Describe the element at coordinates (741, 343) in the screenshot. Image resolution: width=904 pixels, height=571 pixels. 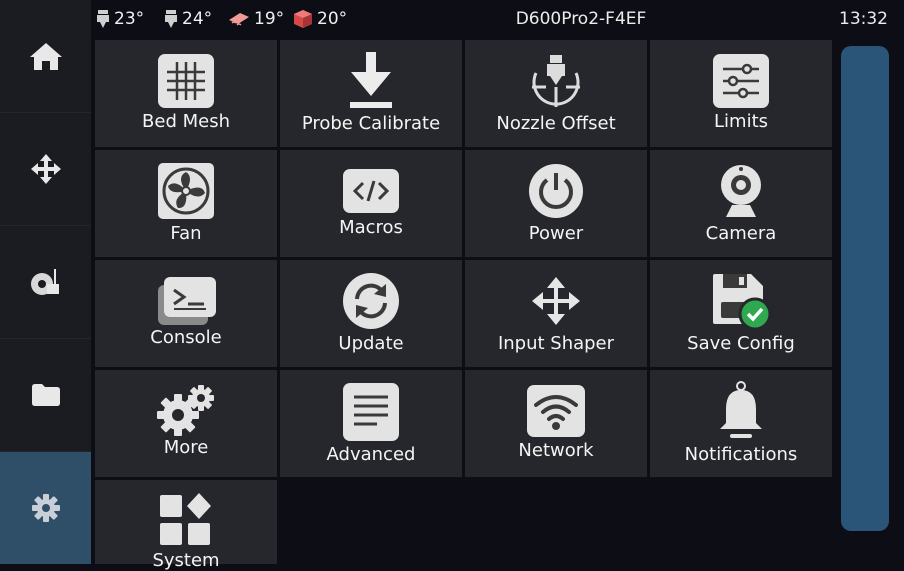
I see `tile-label: Save Config` at that location.